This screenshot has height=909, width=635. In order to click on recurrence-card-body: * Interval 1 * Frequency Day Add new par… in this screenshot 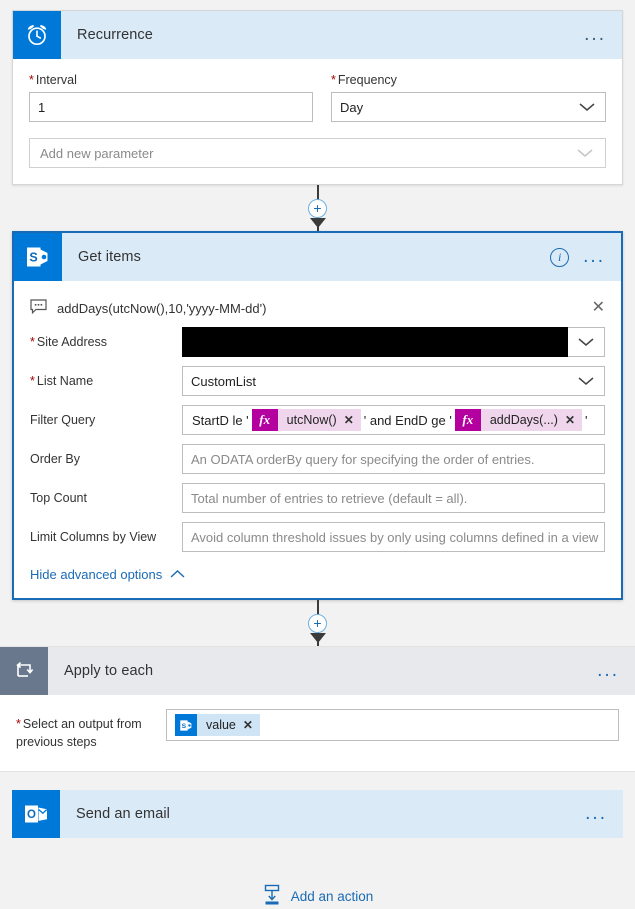, I will do `click(317, 121)`.